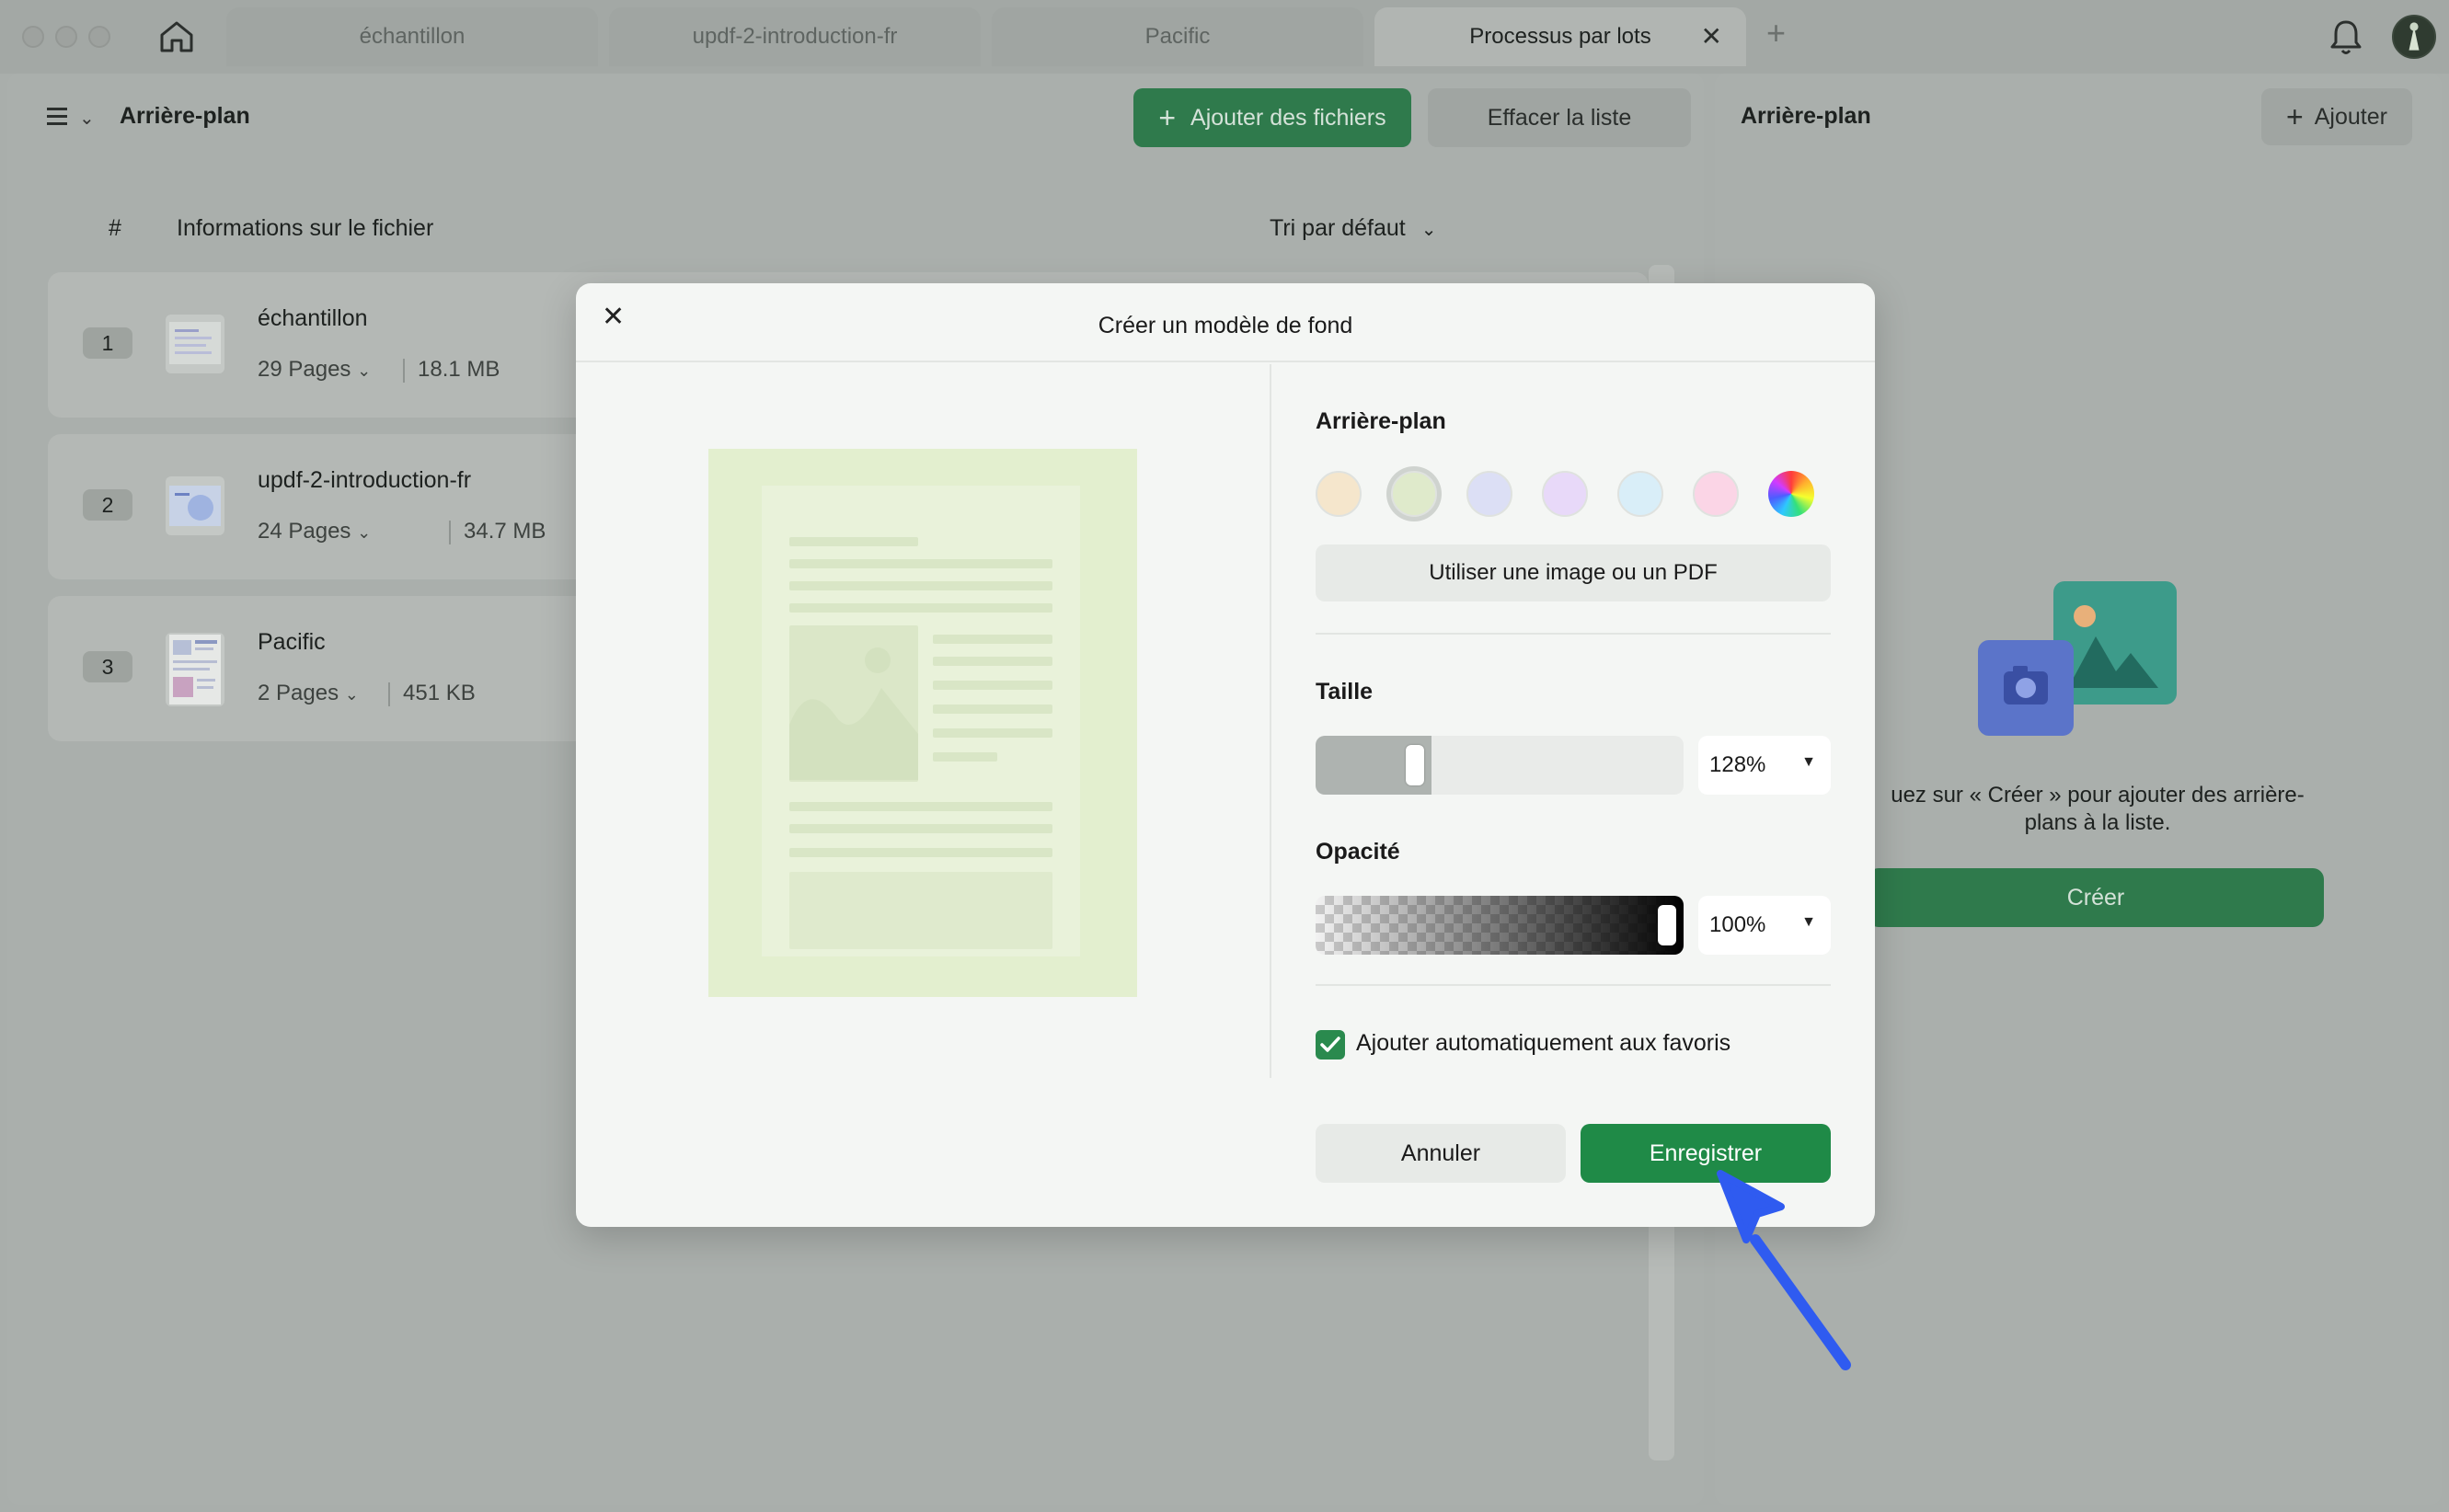 The image size is (2449, 1512). I want to click on page-count-dropdown: 24 Pages ⌄, so click(314, 531).